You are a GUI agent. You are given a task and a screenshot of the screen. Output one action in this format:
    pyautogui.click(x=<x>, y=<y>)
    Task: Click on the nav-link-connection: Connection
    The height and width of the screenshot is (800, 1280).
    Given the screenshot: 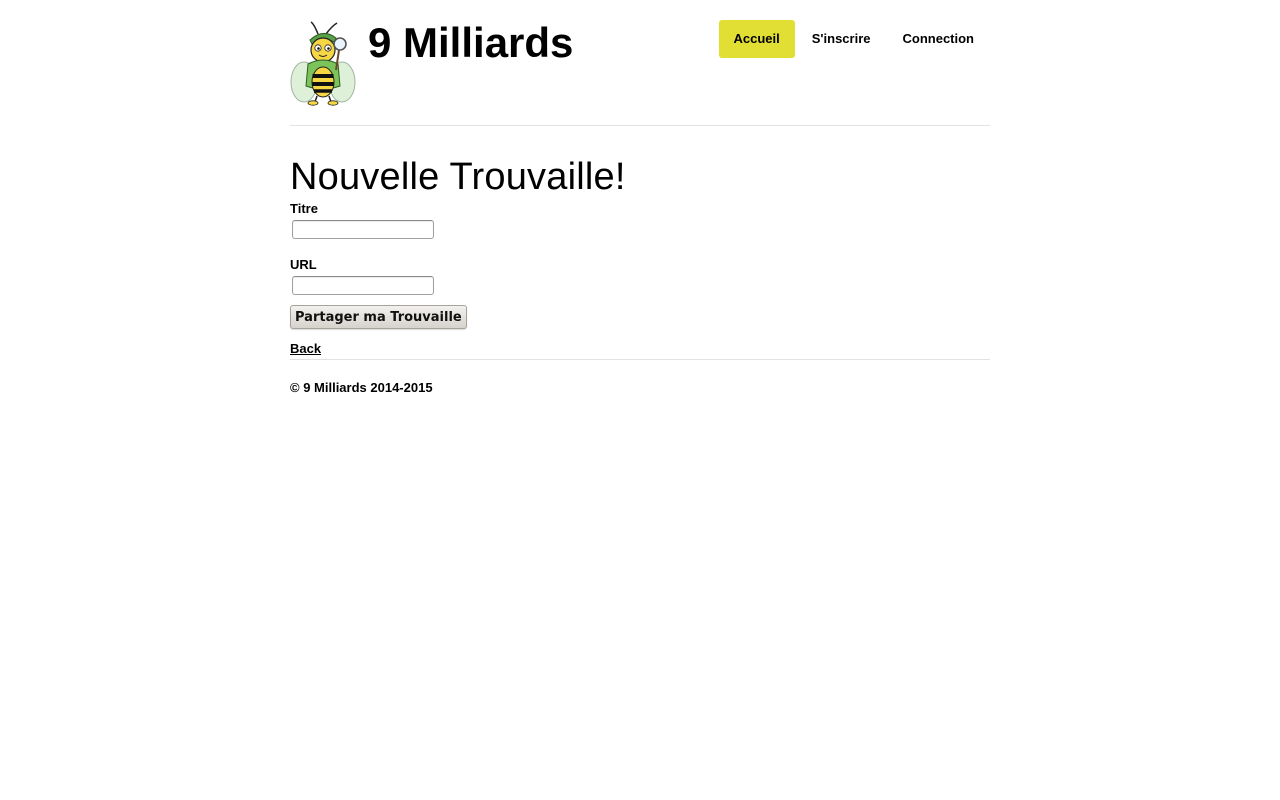 What is the action you would take?
    pyautogui.click(x=939, y=39)
    